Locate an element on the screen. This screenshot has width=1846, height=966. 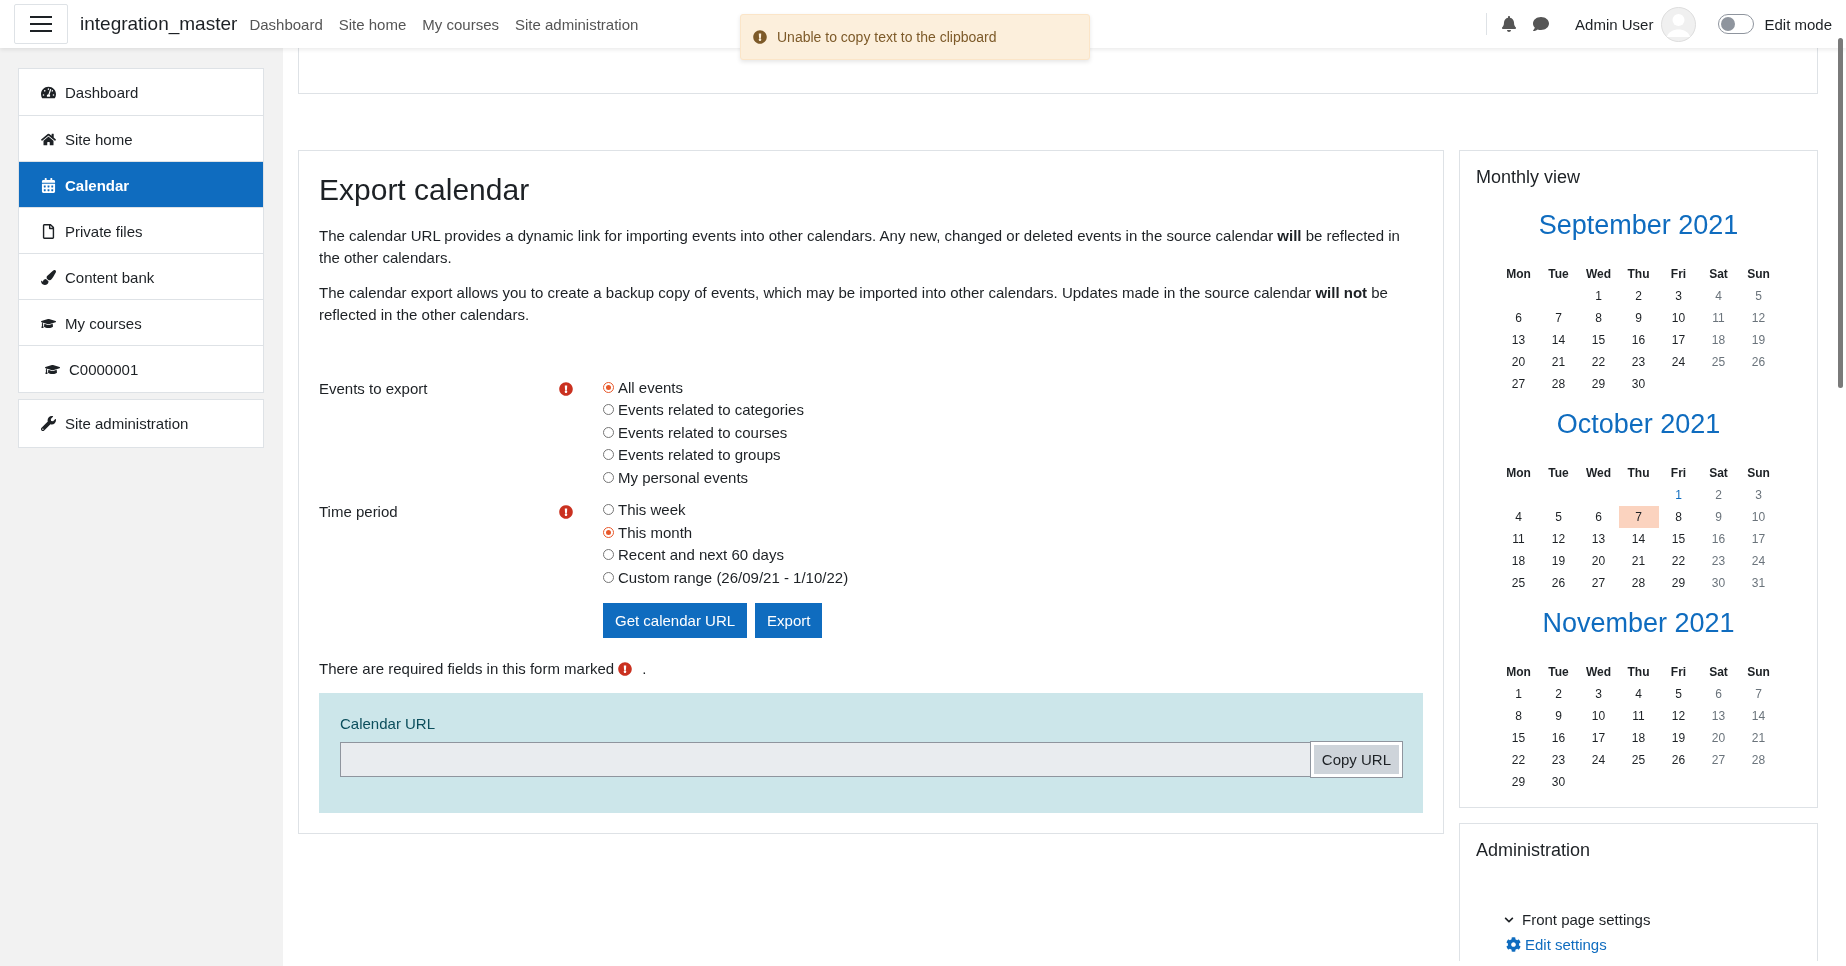
nav-link: Site home is located at coordinates (372, 24).